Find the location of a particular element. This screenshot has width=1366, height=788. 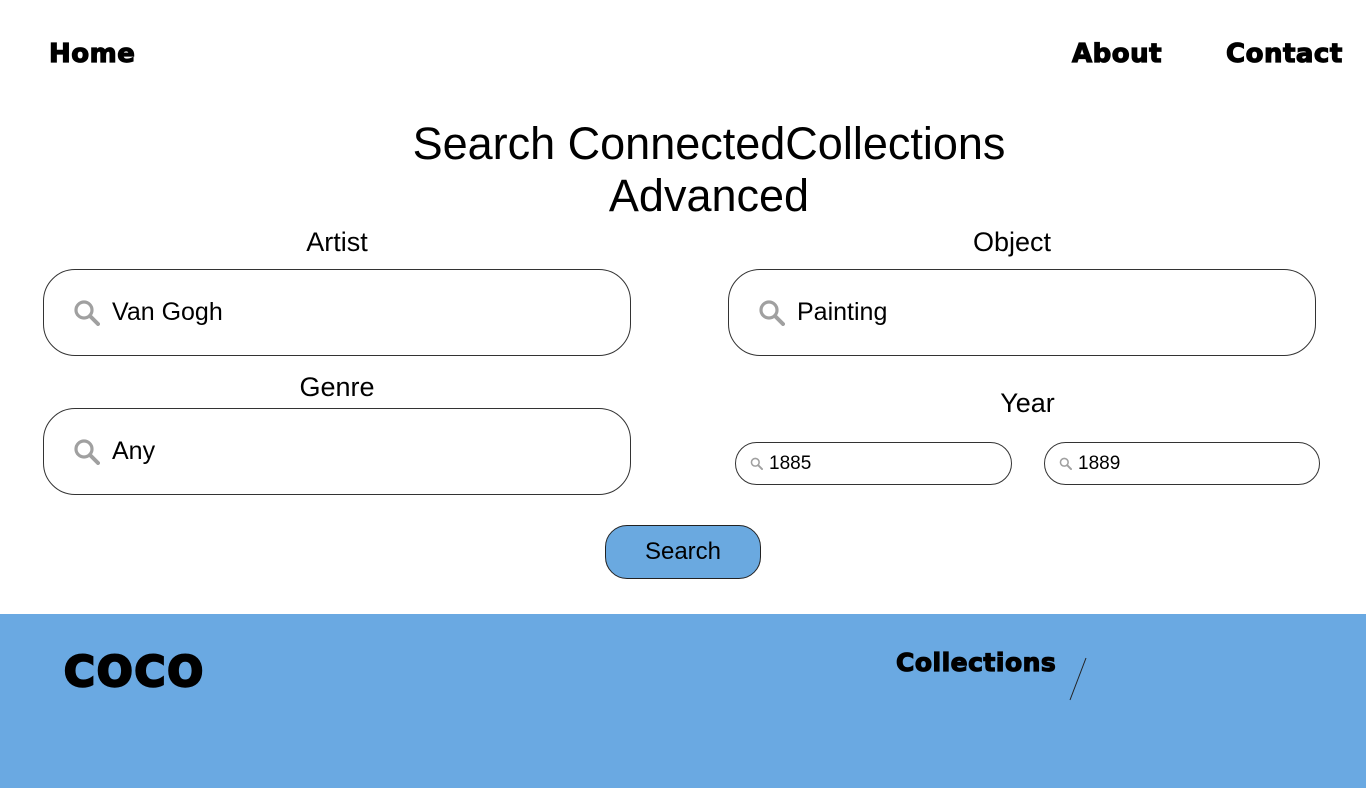

search-button: Search is located at coordinates (683, 552).